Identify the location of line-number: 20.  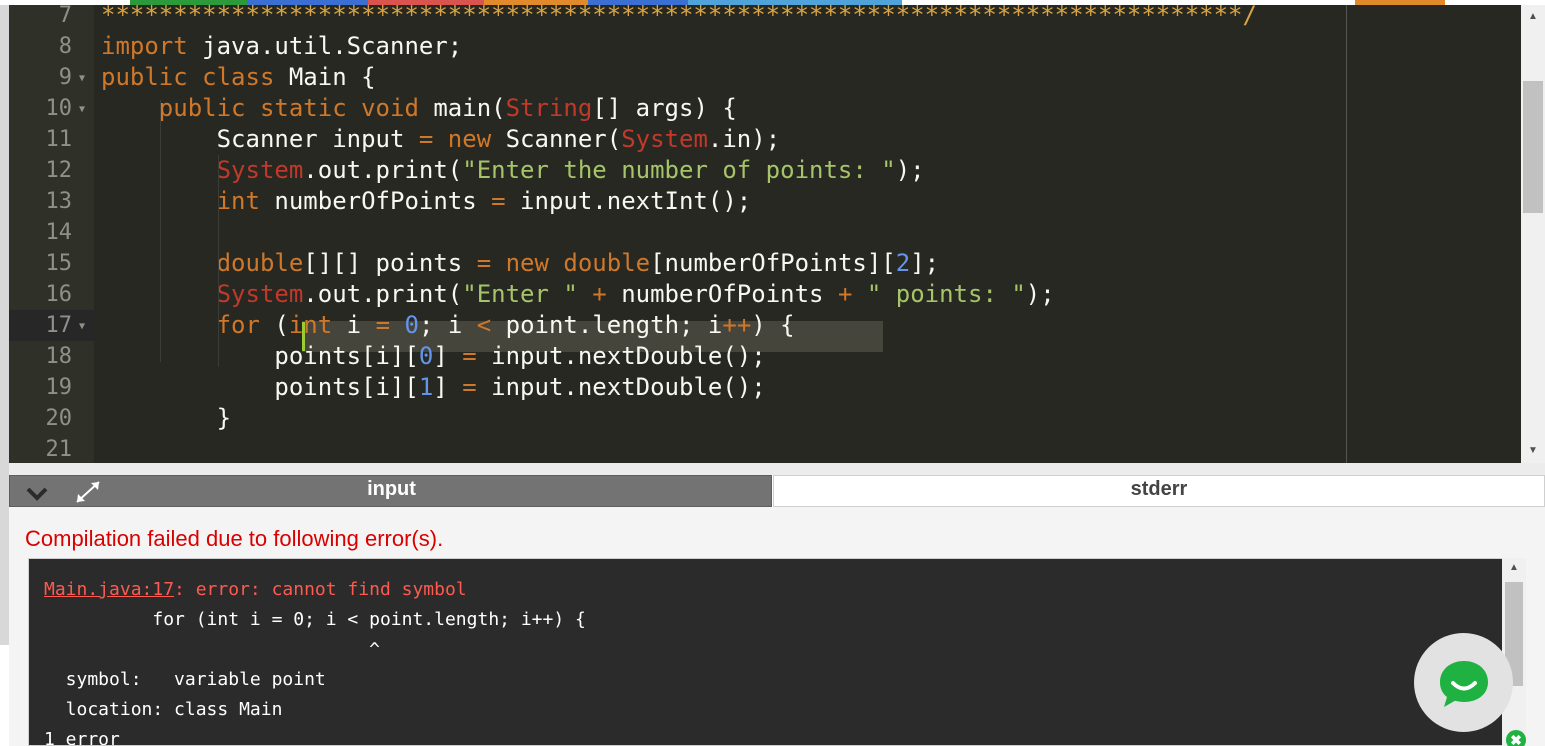
(51, 418).